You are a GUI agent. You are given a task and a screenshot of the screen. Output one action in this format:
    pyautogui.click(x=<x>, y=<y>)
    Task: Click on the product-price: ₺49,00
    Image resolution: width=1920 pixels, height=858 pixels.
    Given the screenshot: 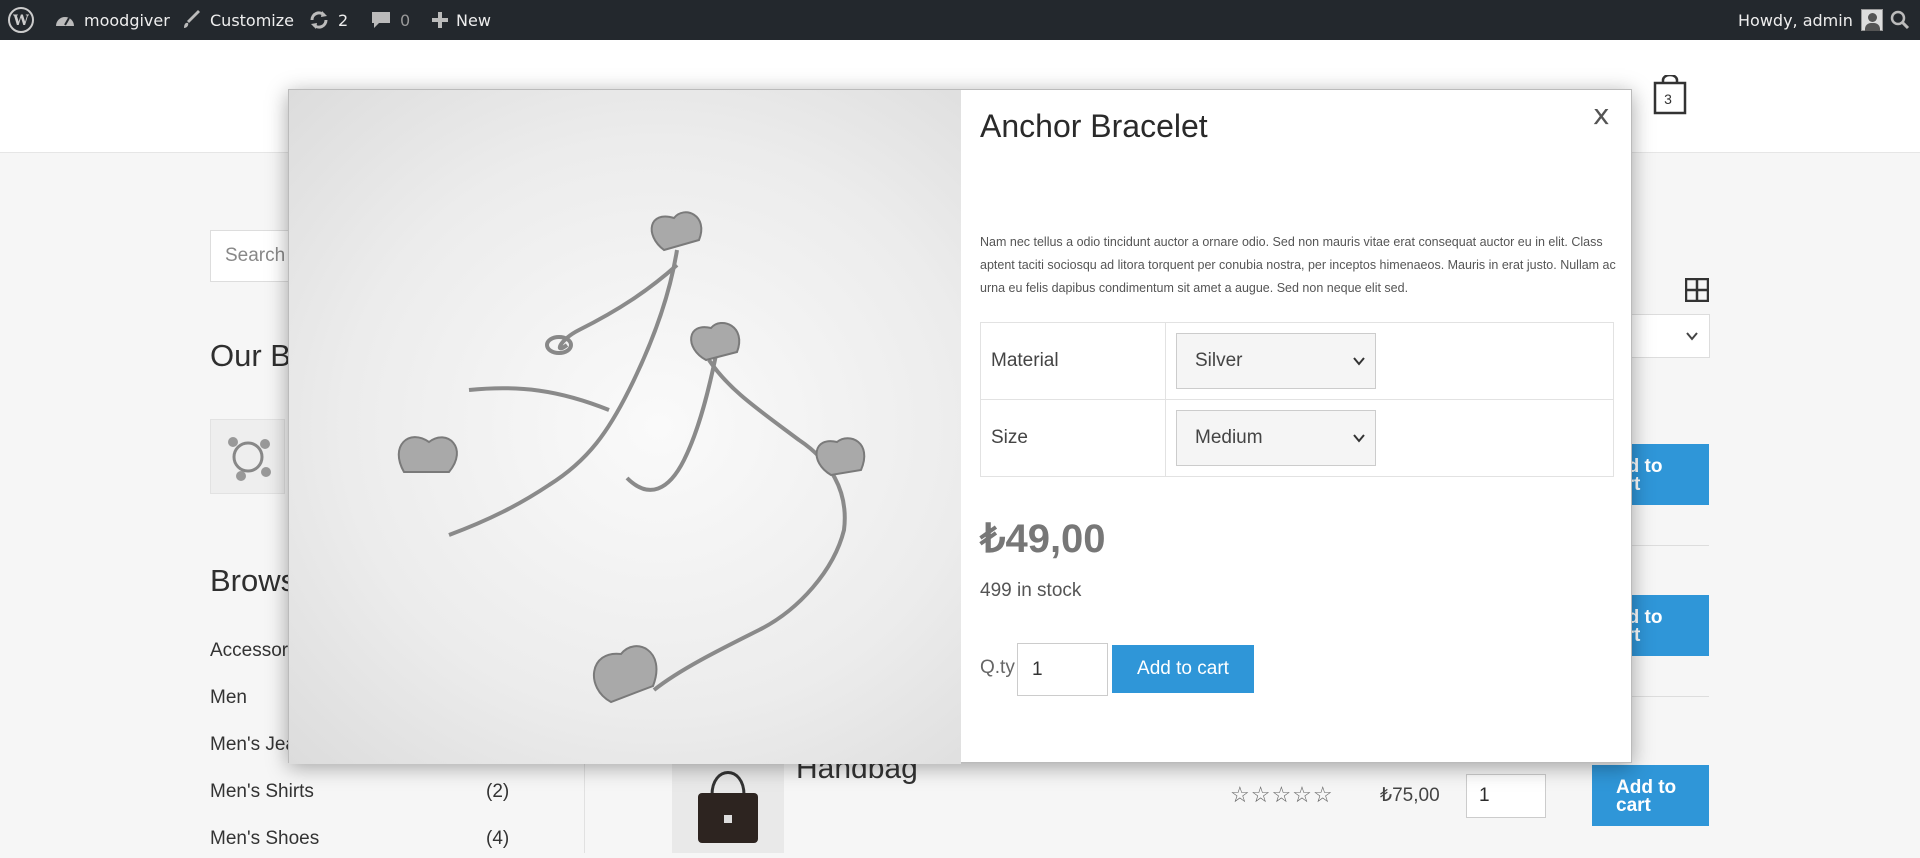 What is the action you would take?
    pyautogui.click(x=1043, y=539)
    